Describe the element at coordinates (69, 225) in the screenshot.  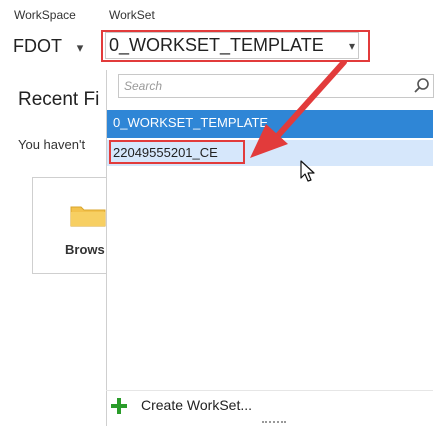
I see `browse-card: Brows` at that location.